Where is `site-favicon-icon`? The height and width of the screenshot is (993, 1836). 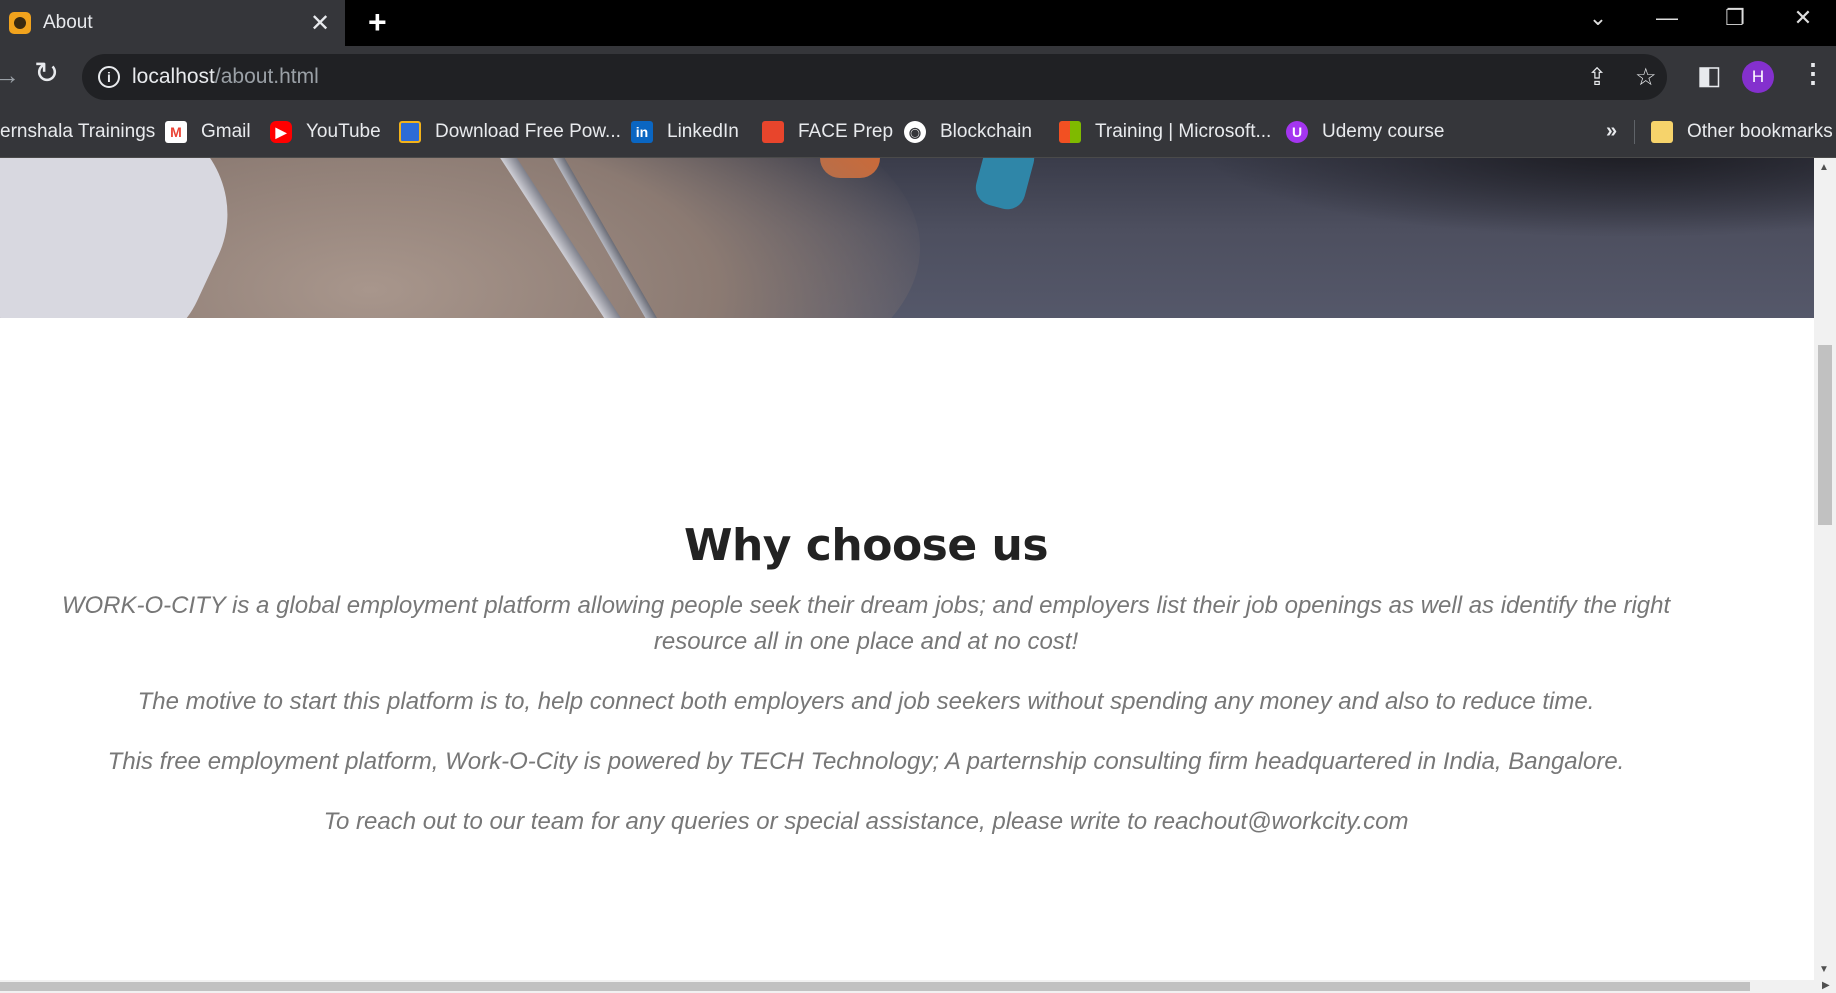
site-favicon-icon is located at coordinates (20, 23).